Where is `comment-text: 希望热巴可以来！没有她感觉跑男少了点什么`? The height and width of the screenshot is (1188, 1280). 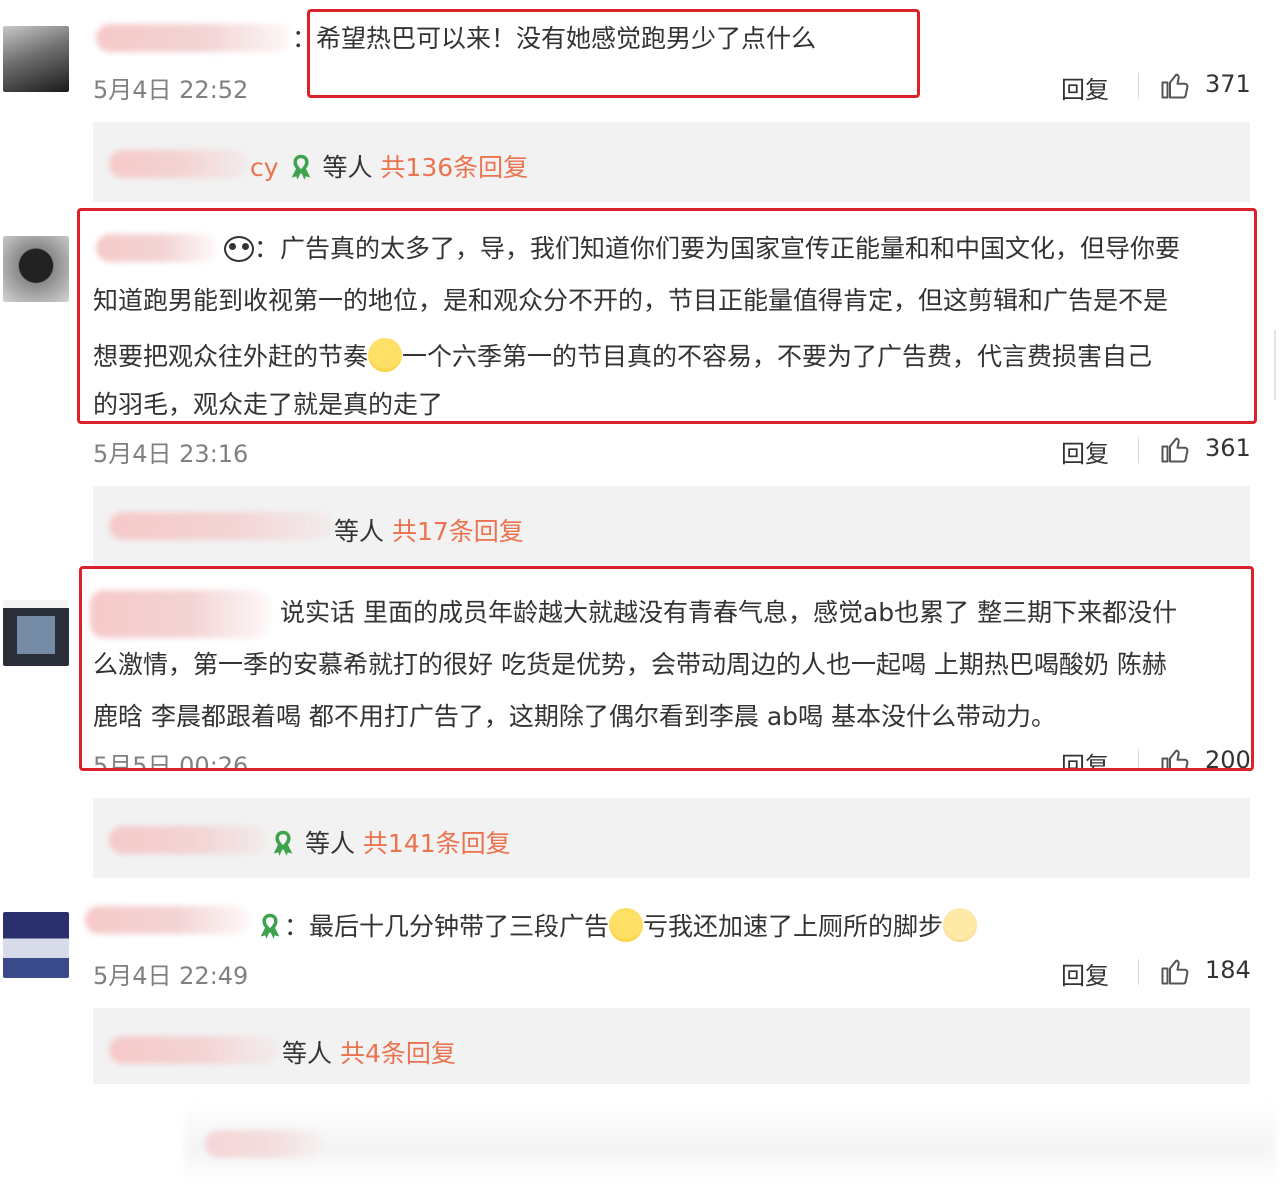 comment-text: 希望热巴可以来！没有她感觉跑男少了点什么 is located at coordinates (566, 38).